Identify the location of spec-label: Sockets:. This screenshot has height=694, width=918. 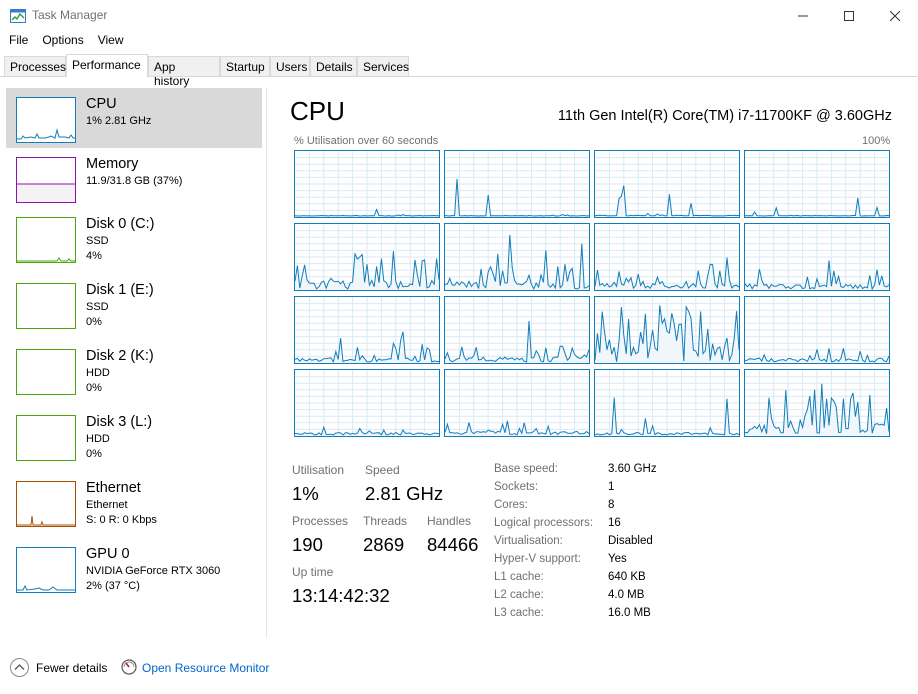
(516, 487).